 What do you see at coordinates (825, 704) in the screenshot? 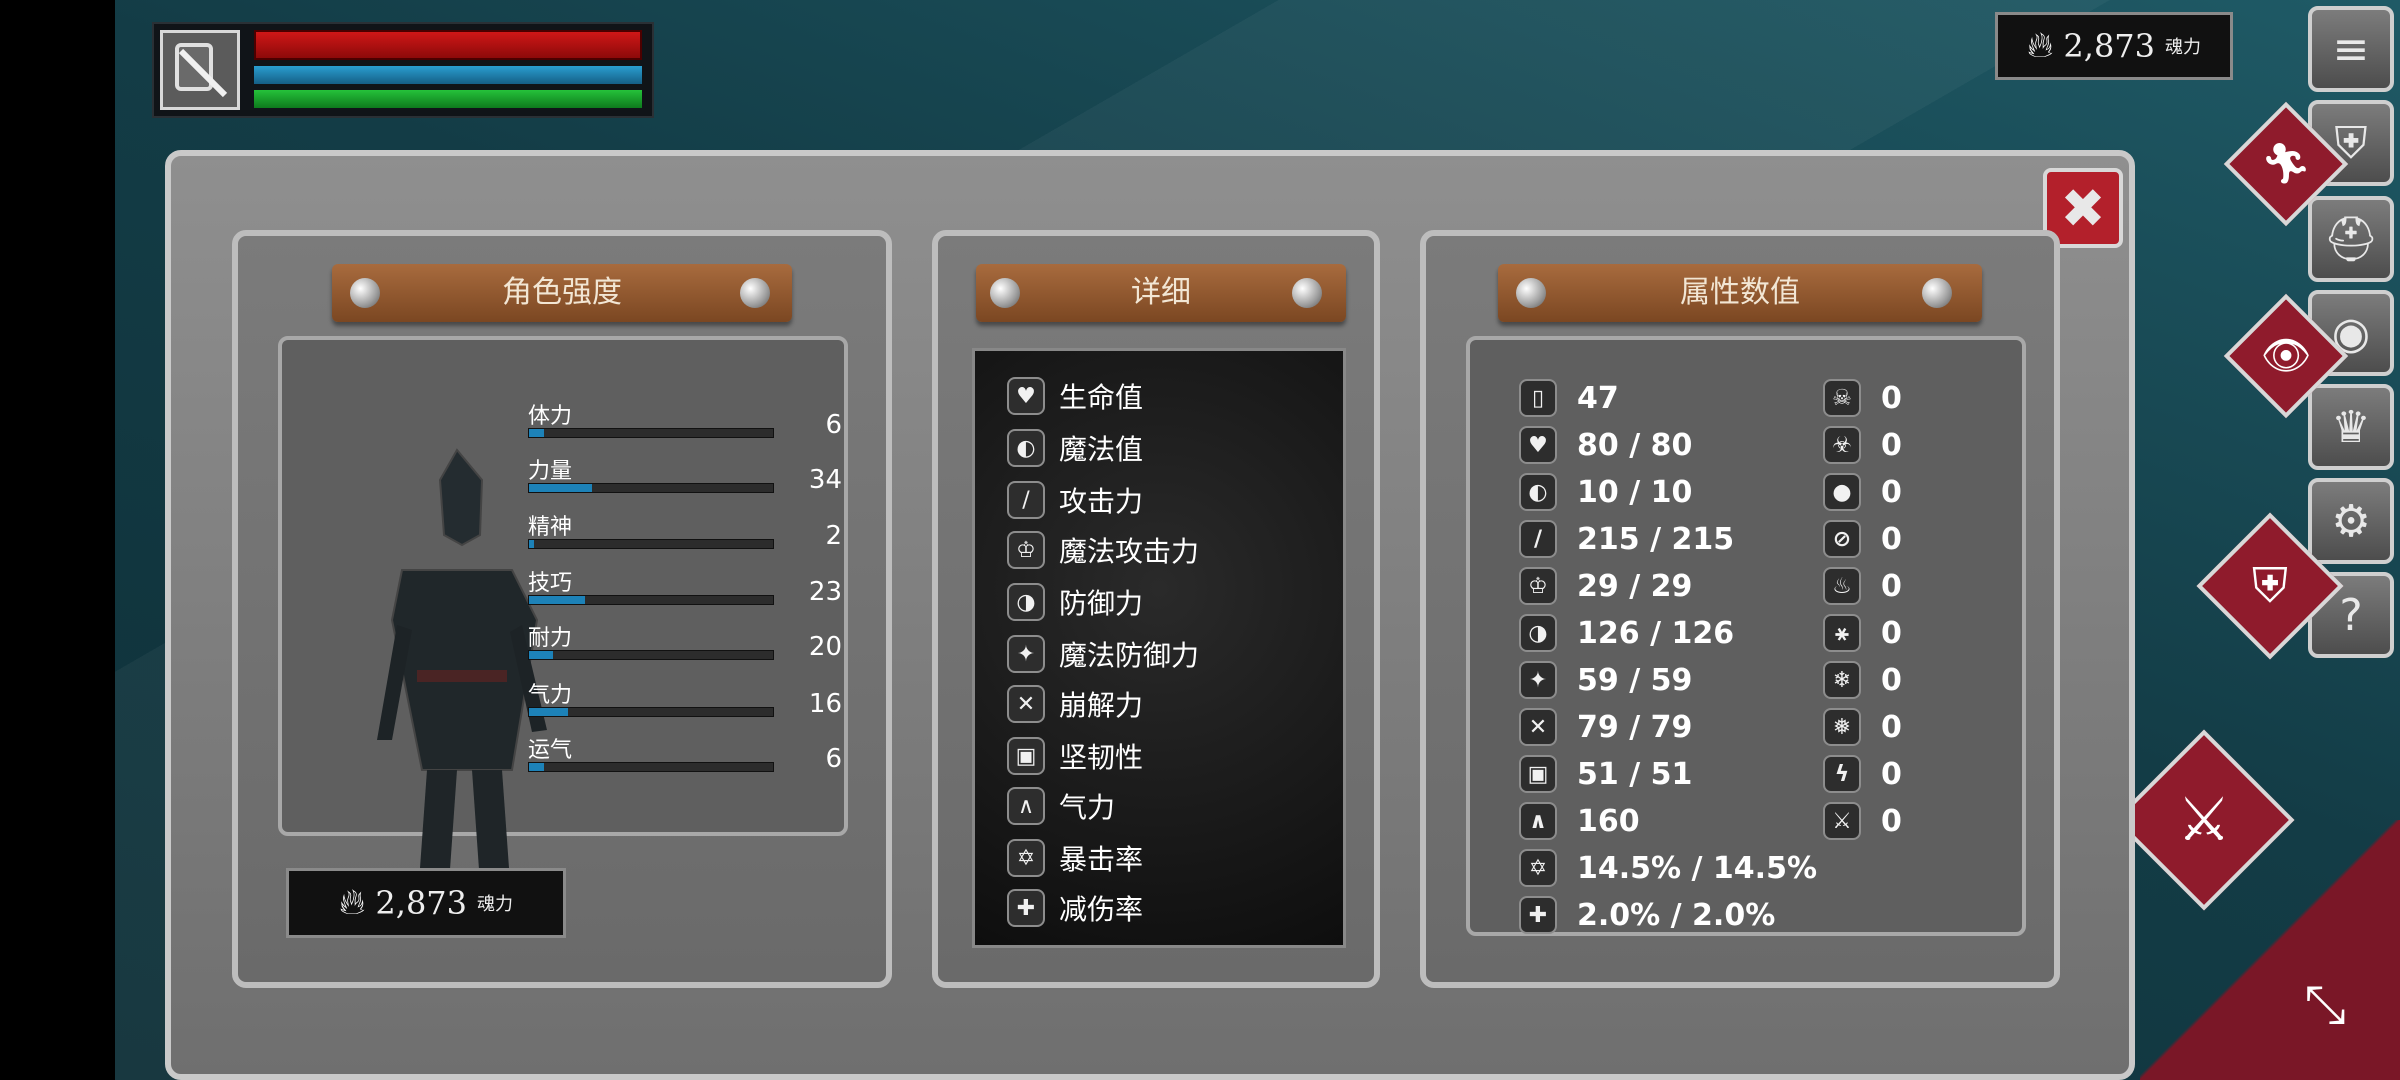
I see `stat-value: 16` at bounding box center [825, 704].